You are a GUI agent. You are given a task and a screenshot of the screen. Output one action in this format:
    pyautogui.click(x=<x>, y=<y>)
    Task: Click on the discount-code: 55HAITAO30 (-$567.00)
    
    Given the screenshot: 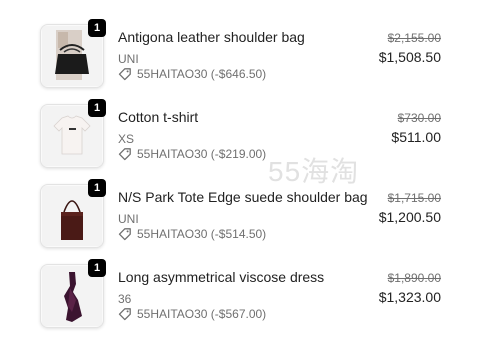 What is the action you would take?
    pyautogui.click(x=192, y=314)
    